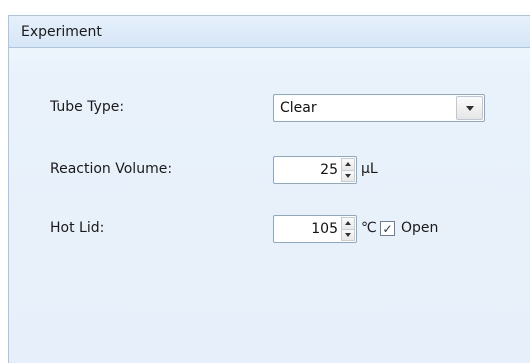 Image resolution: width=530 pixels, height=363 pixels. I want to click on hot-lid-increment-button, so click(348, 223).